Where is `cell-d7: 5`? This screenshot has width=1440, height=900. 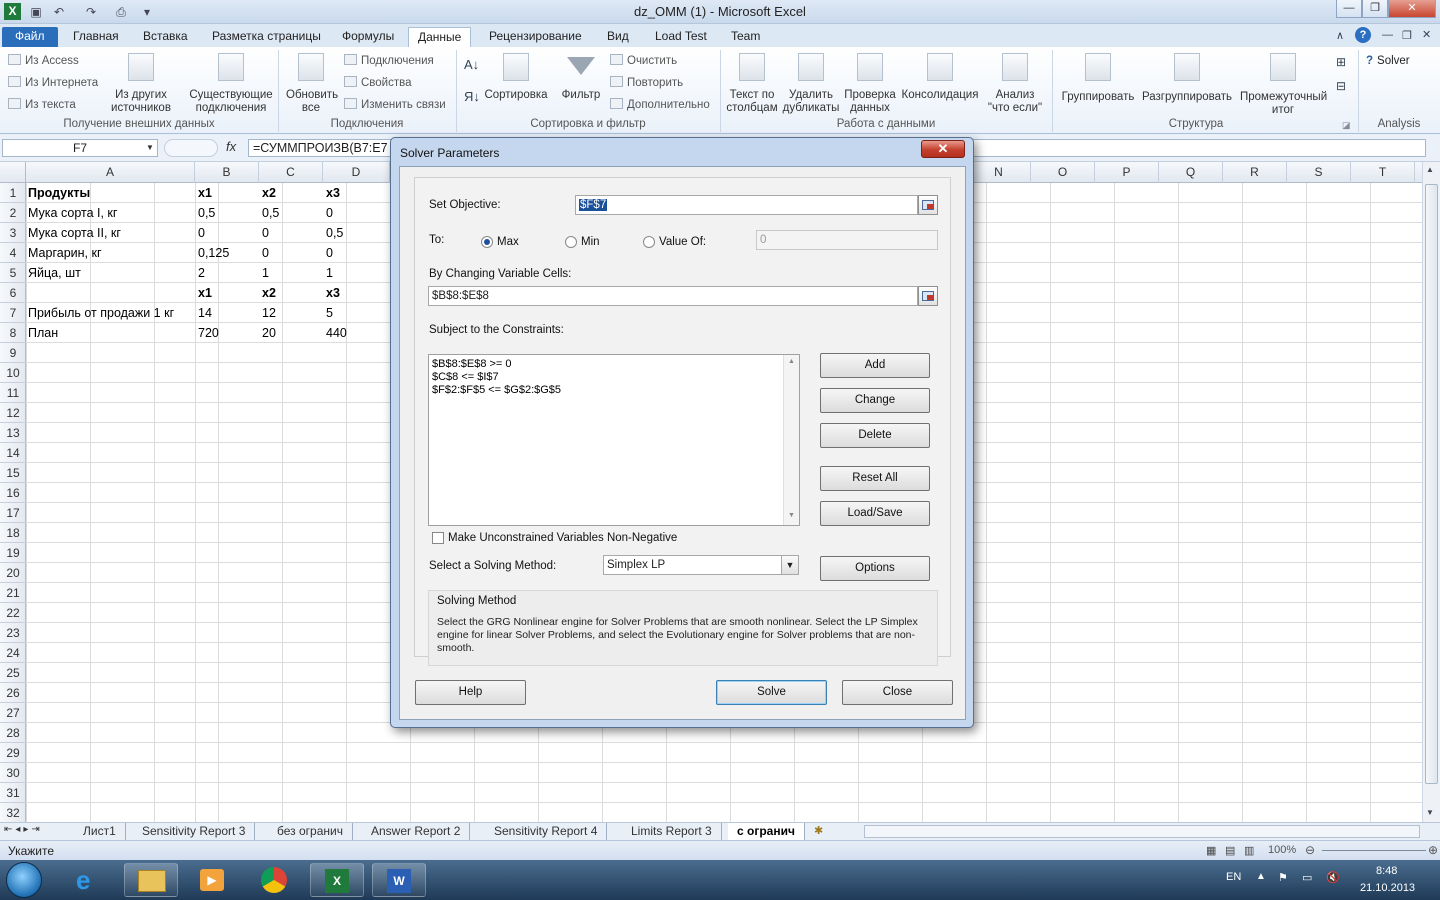 cell-d7: 5 is located at coordinates (328, 313).